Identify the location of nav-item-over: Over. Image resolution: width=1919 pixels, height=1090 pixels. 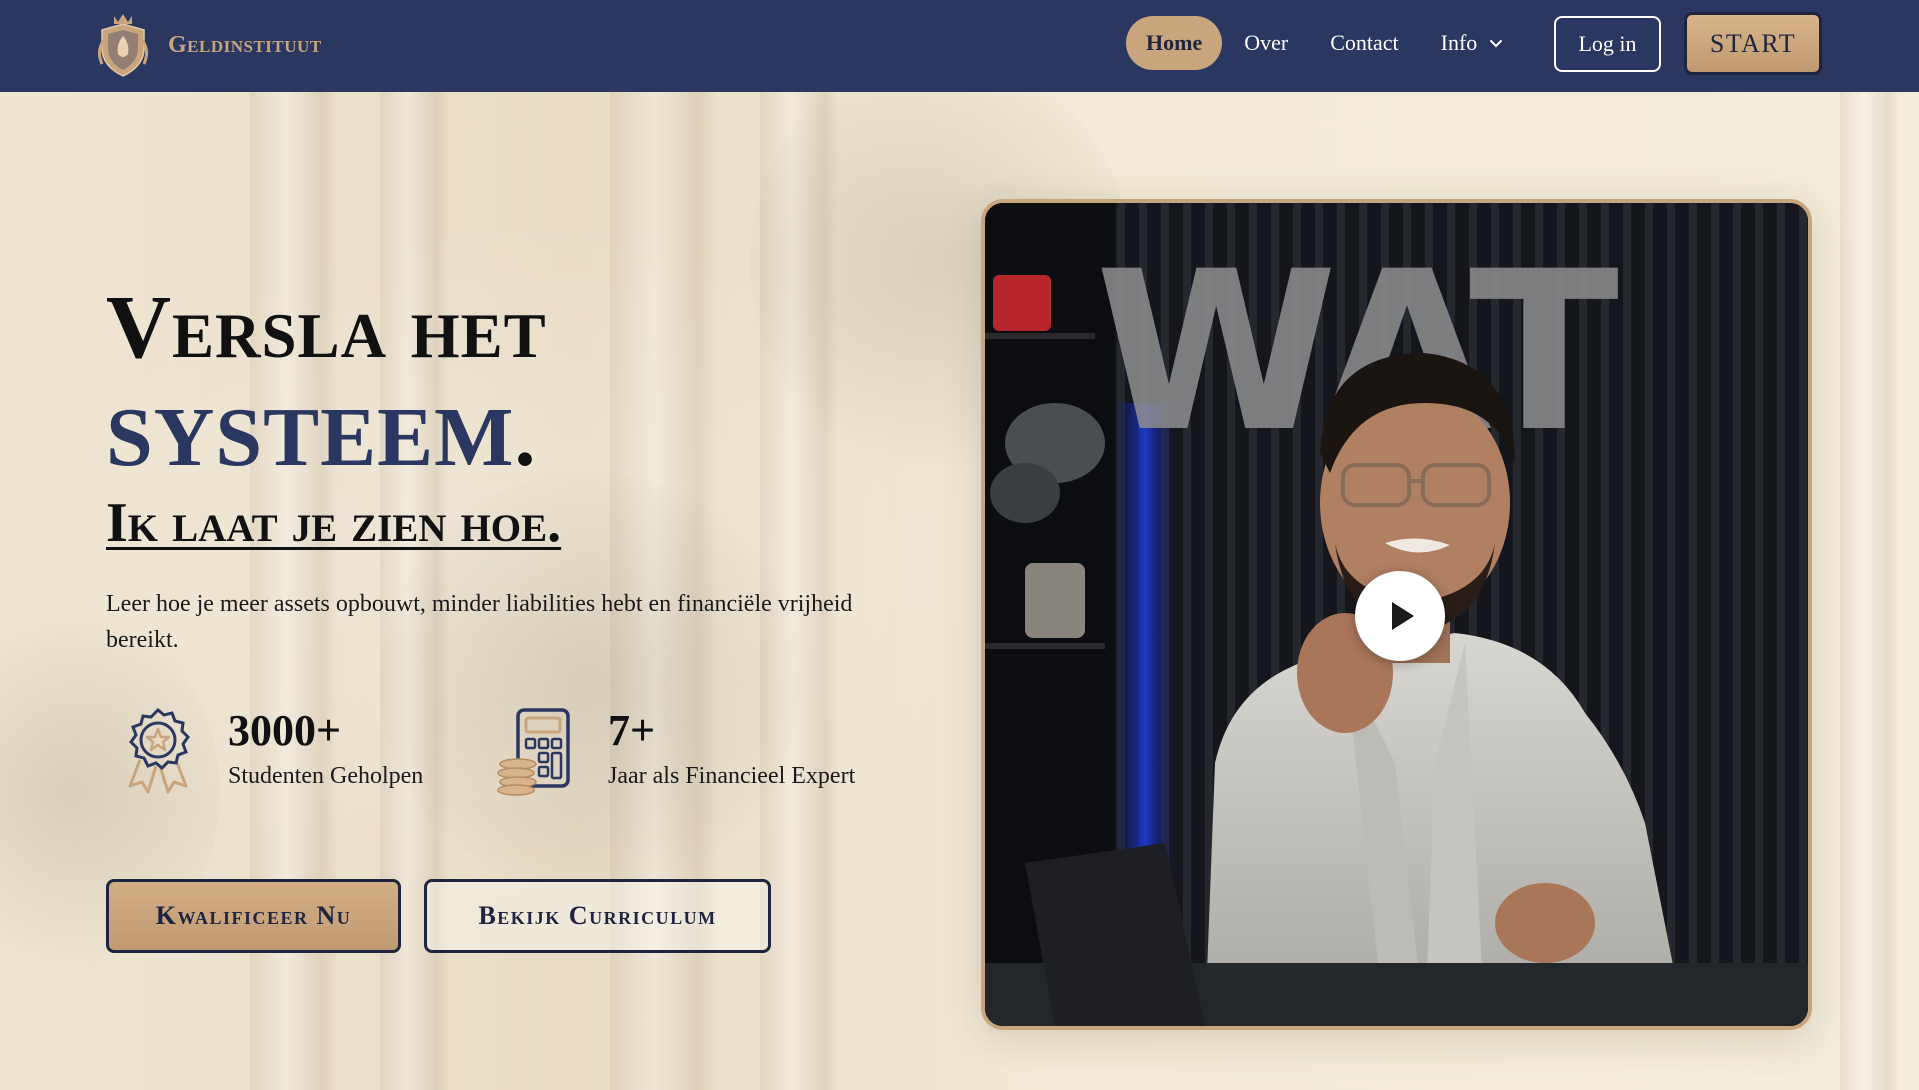
(1266, 43).